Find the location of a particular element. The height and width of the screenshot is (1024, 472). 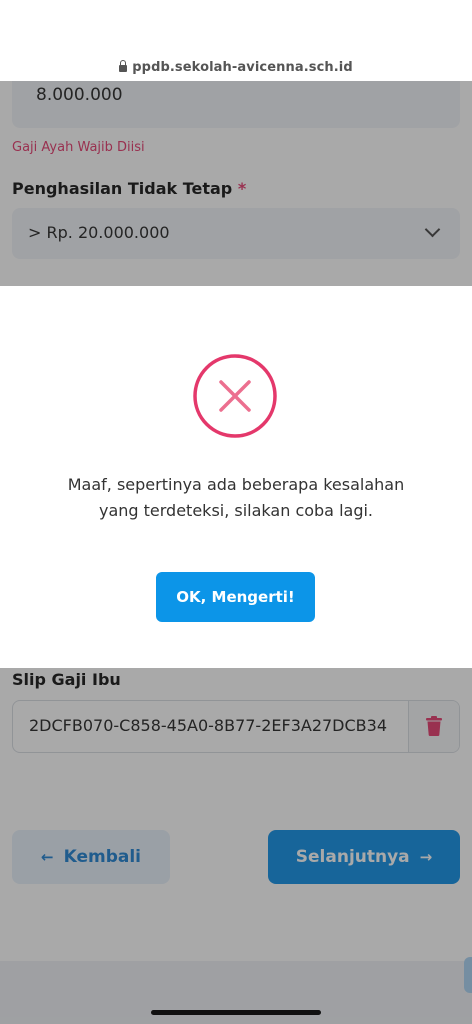

url-text: ppdb.sekolah-avicenna.sch.id is located at coordinates (242, 67).